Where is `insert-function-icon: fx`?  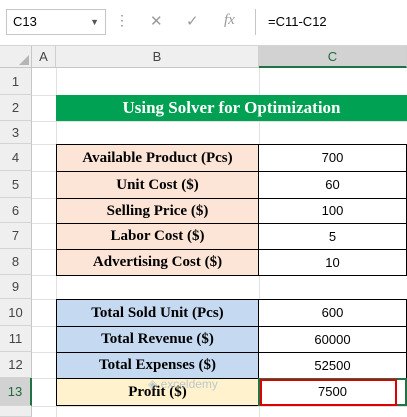 insert-function-icon: fx is located at coordinates (229, 20).